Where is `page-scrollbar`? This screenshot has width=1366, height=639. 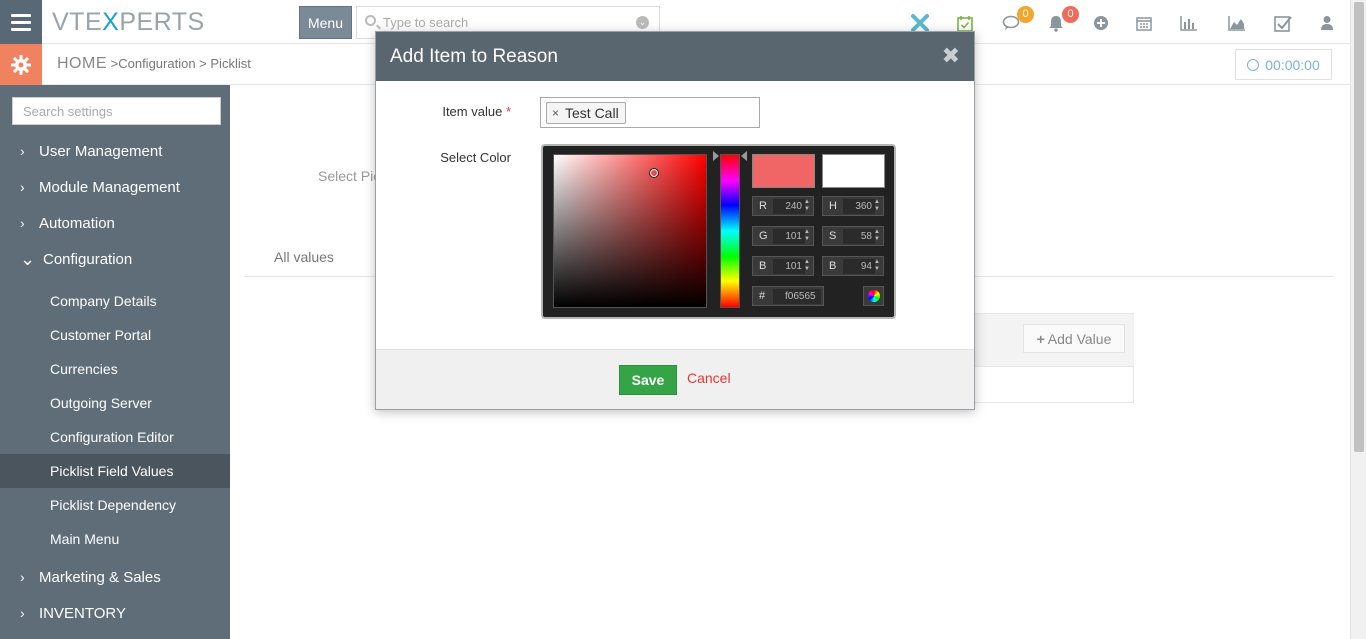
page-scrollbar is located at coordinates (1358, 319).